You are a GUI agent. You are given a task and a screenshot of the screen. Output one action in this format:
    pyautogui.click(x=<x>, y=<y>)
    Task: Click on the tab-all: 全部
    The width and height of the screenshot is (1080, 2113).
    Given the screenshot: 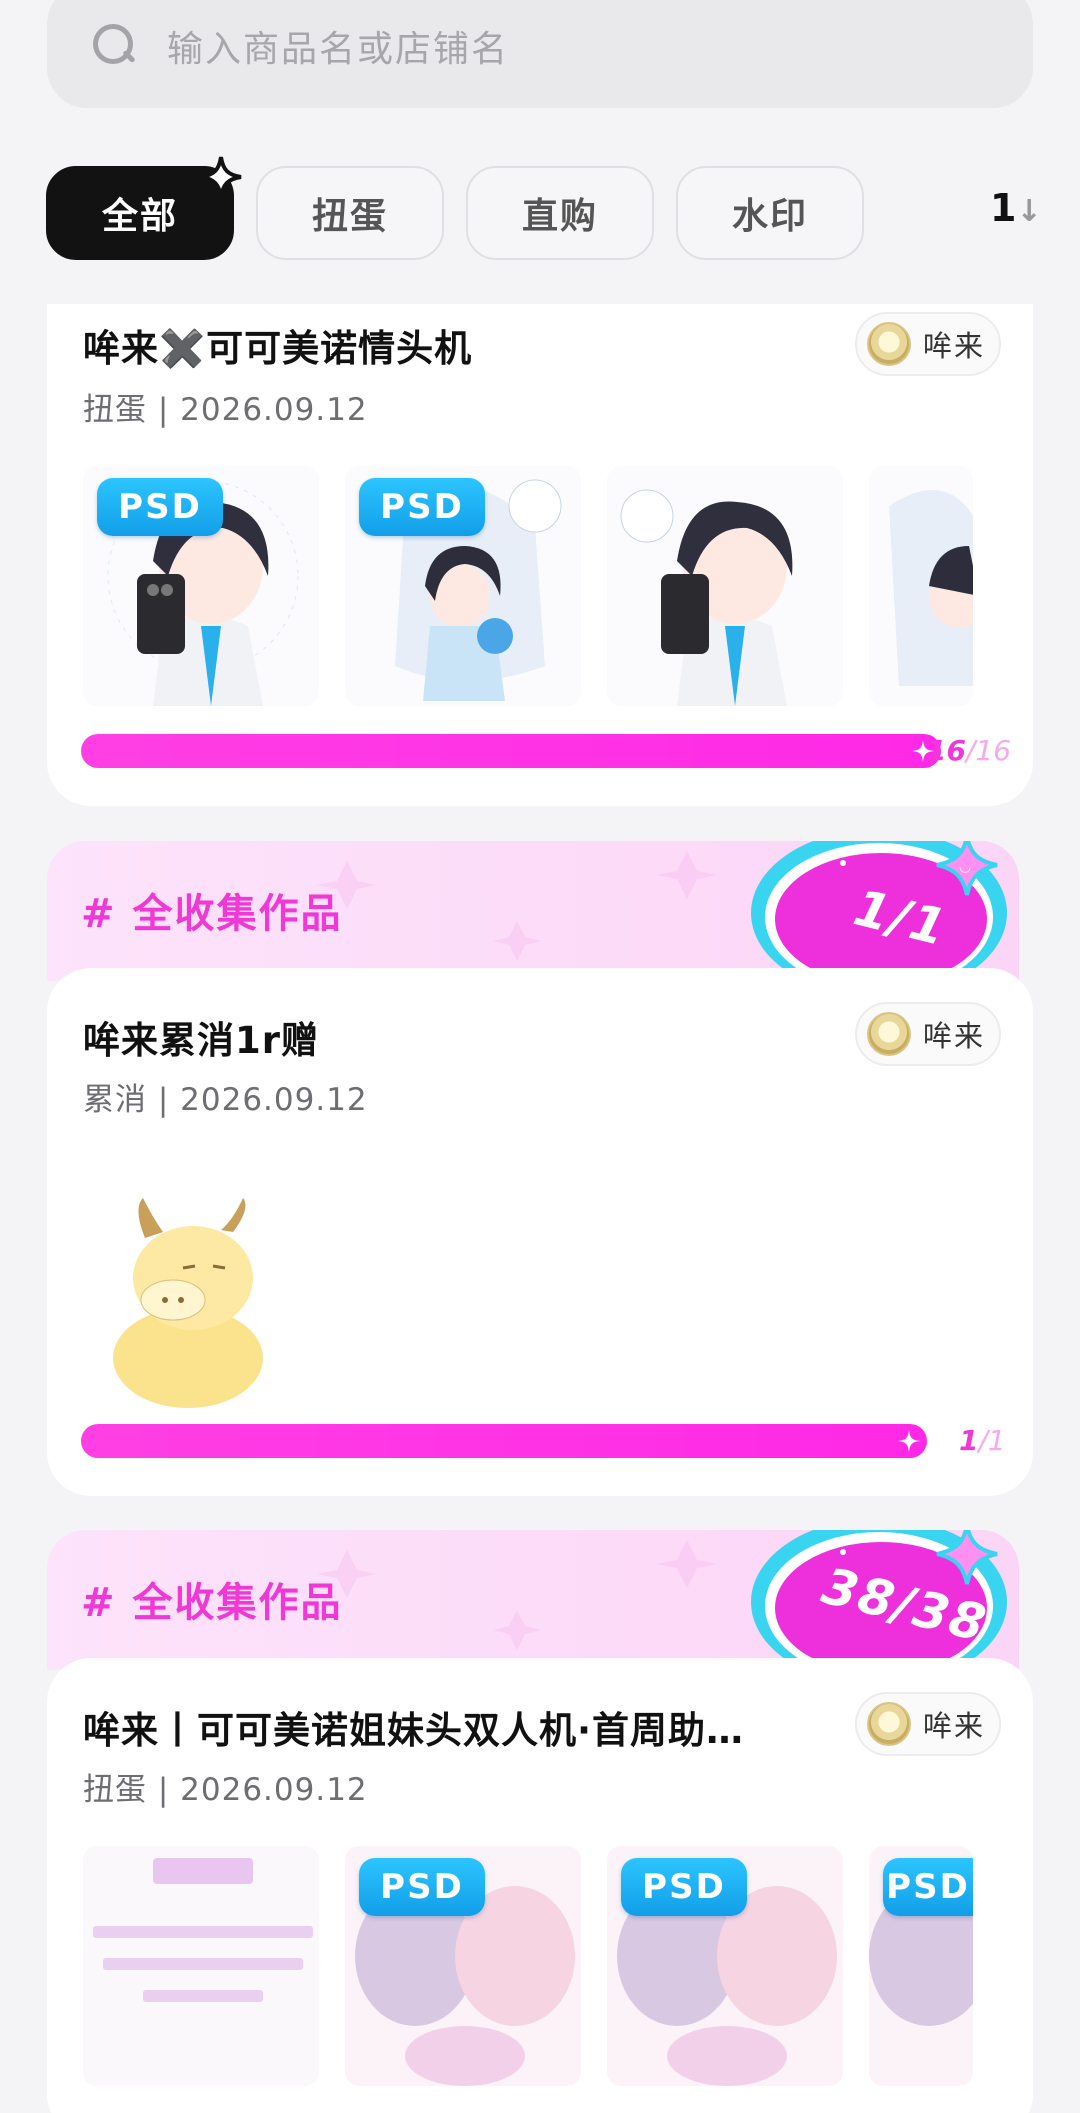 What is the action you would take?
    pyautogui.click(x=144, y=208)
    